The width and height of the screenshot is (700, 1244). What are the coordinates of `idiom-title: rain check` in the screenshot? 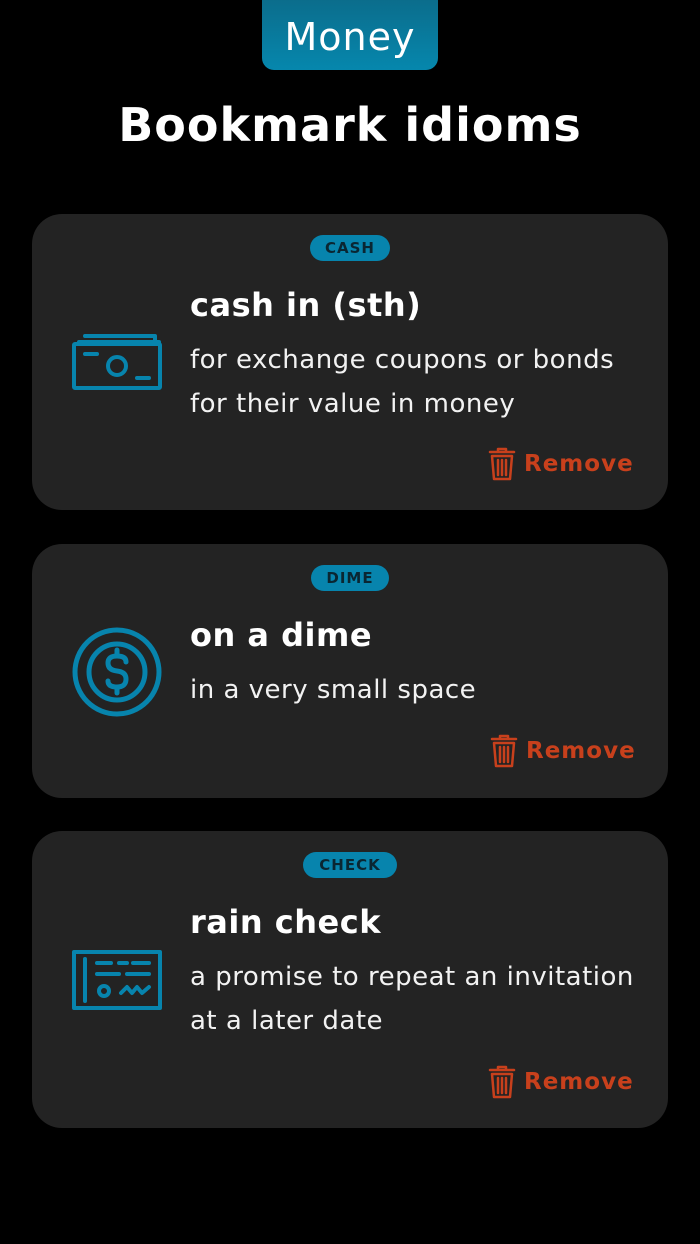 It's located at (285, 922).